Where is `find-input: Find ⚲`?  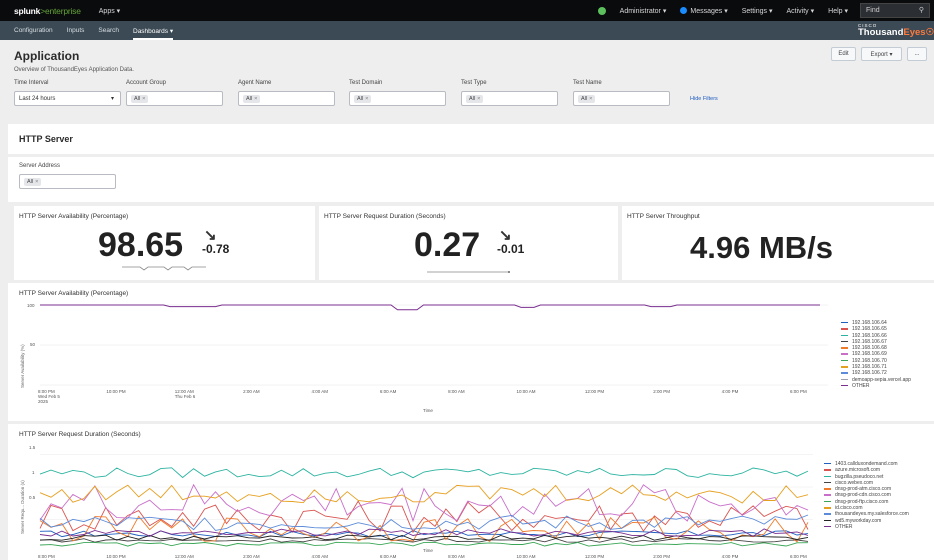 find-input: Find ⚲ is located at coordinates (895, 10).